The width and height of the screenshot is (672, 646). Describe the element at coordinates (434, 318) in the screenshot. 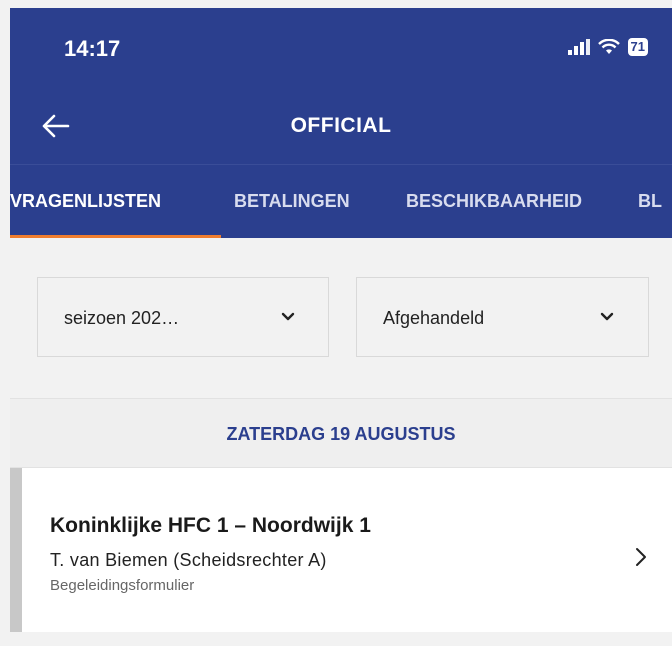

I see `status-select-value: Afgehandeld` at that location.